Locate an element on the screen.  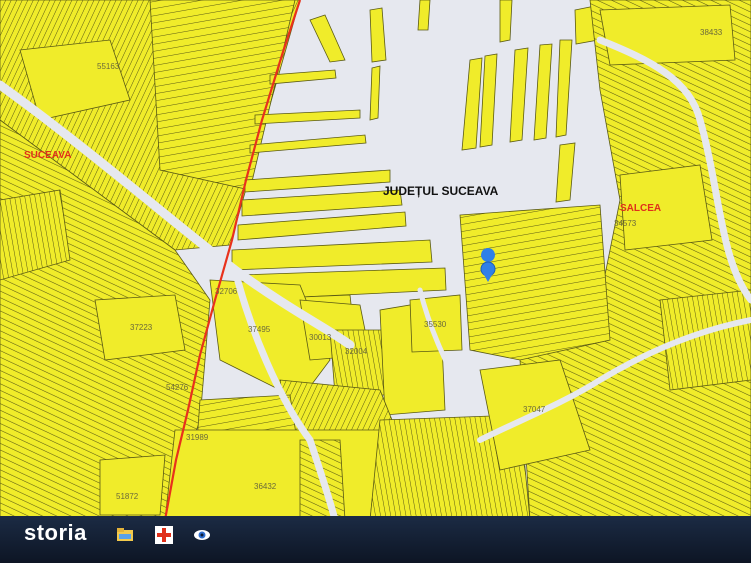
parcel-number: 55163 is located at coordinates (108, 66).